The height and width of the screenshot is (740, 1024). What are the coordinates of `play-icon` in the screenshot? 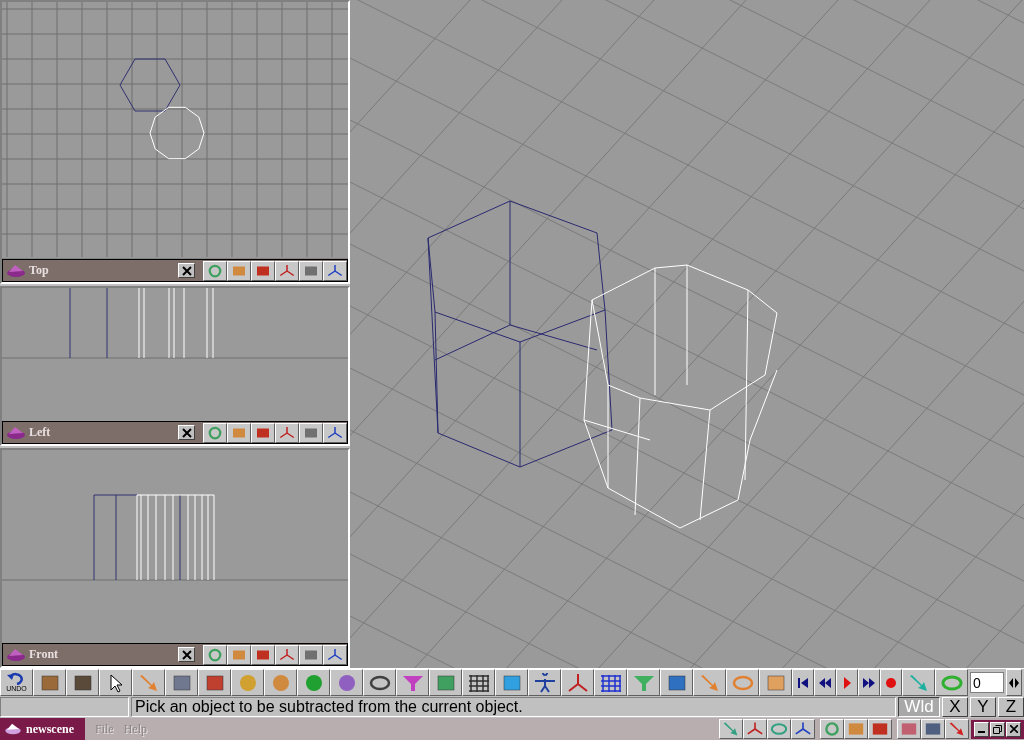 It's located at (847, 682).